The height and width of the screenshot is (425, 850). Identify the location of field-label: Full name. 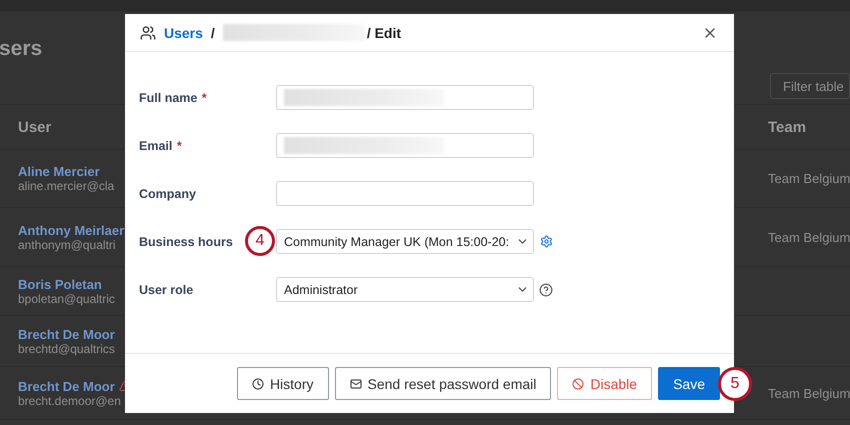
(168, 97).